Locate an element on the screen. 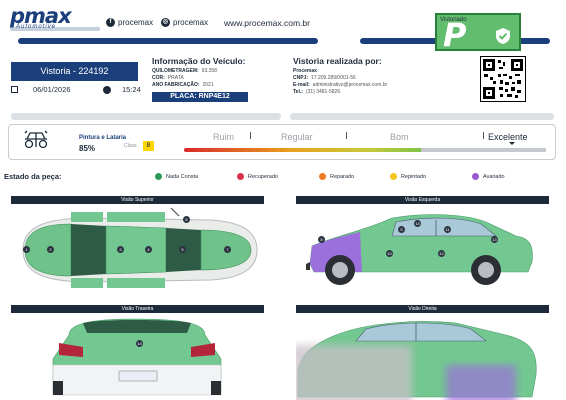  view-left: 8 9 10 11 12 13 14 is located at coordinates (422, 252).